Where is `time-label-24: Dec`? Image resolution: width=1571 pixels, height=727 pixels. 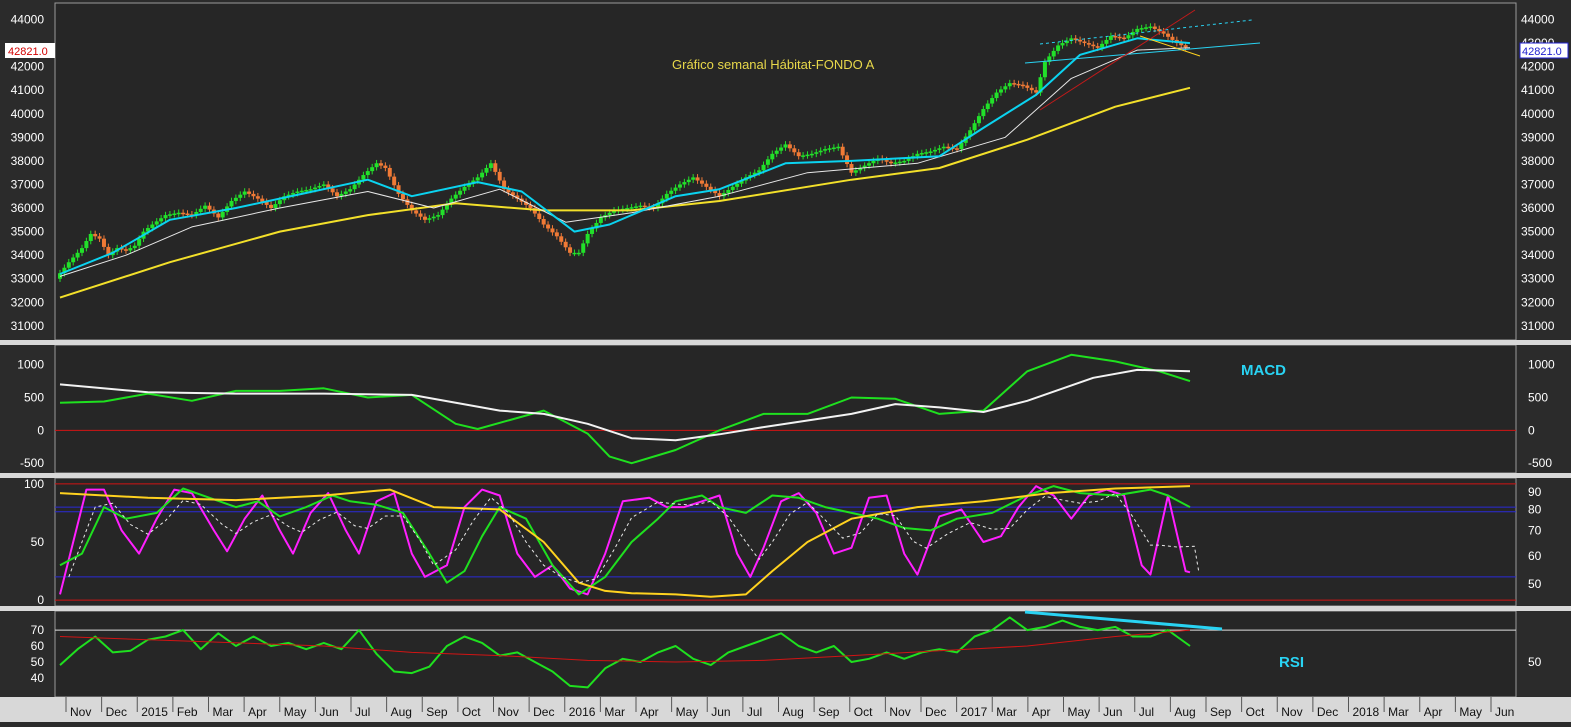
time-label-24: Dec is located at coordinates (935, 712).